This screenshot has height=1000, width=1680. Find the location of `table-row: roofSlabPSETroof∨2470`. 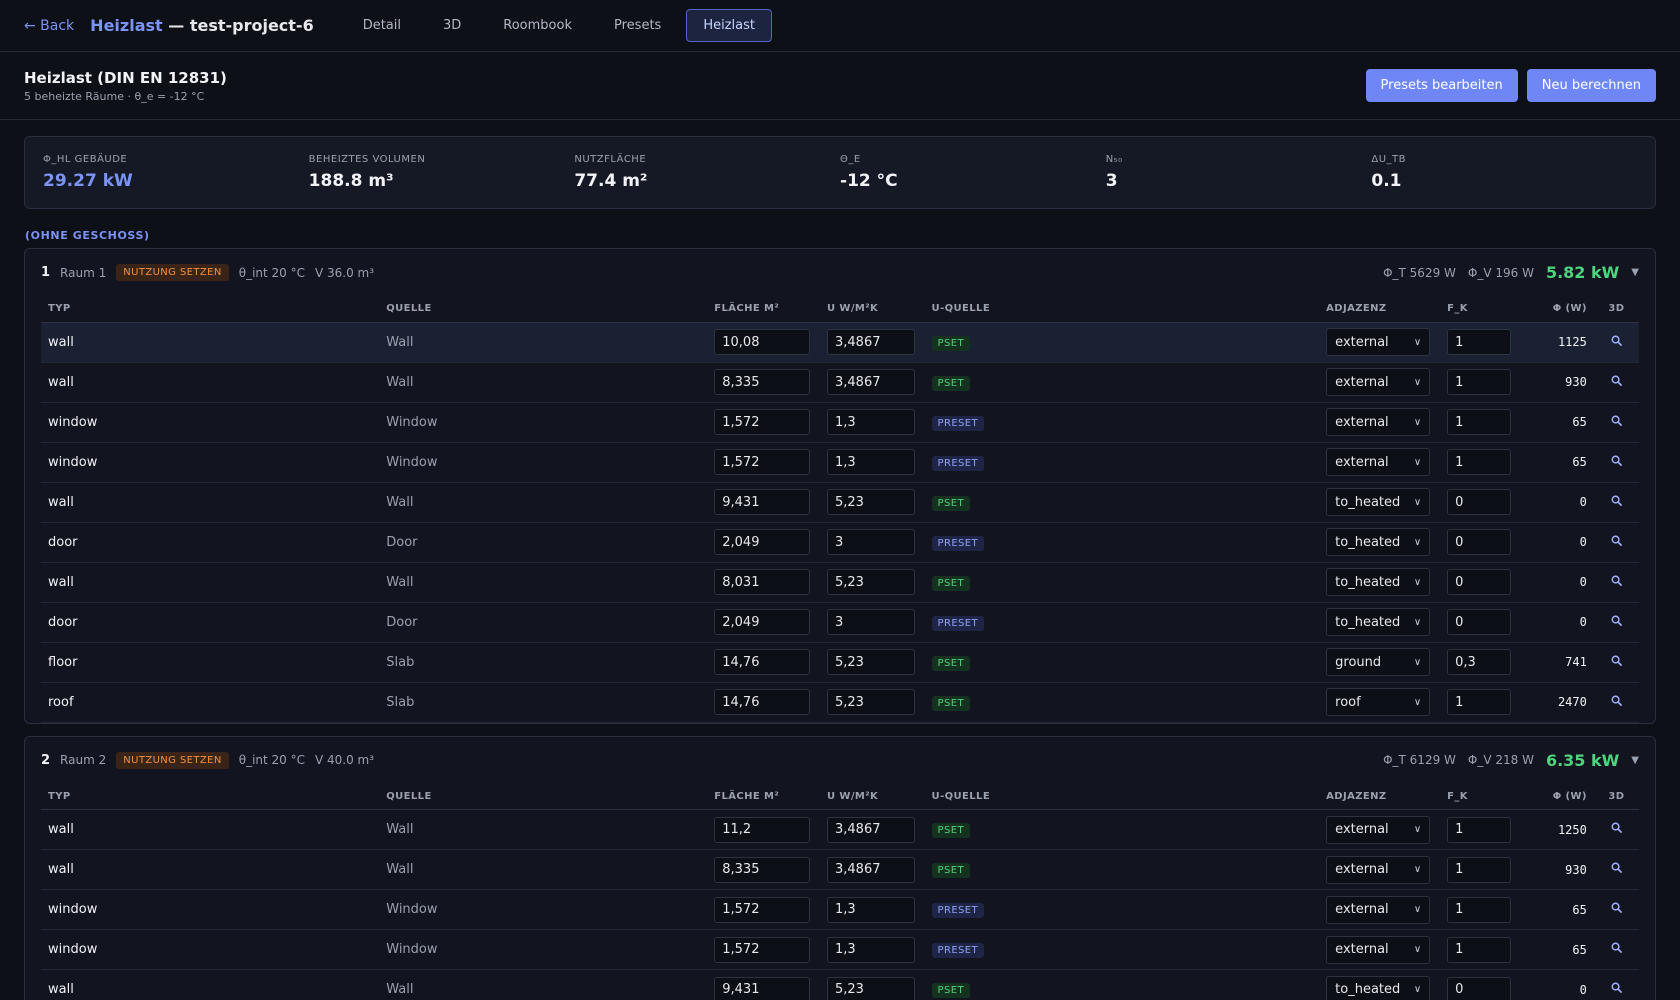

table-row: roofSlabPSETroof∨2470 is located at coordinates (840, 702).